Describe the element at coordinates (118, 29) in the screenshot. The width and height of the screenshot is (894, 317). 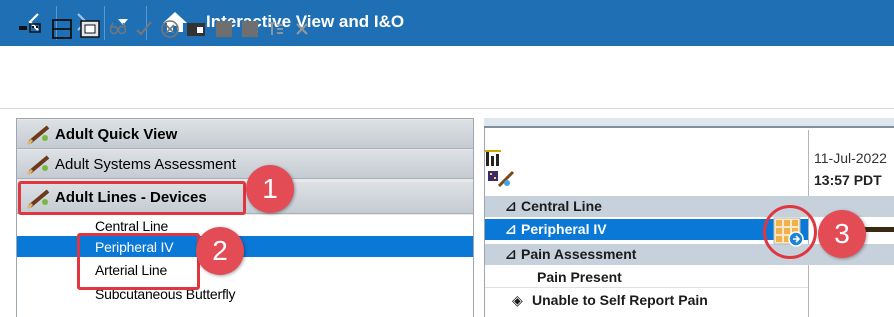
I see `glasses-icon` at that location.